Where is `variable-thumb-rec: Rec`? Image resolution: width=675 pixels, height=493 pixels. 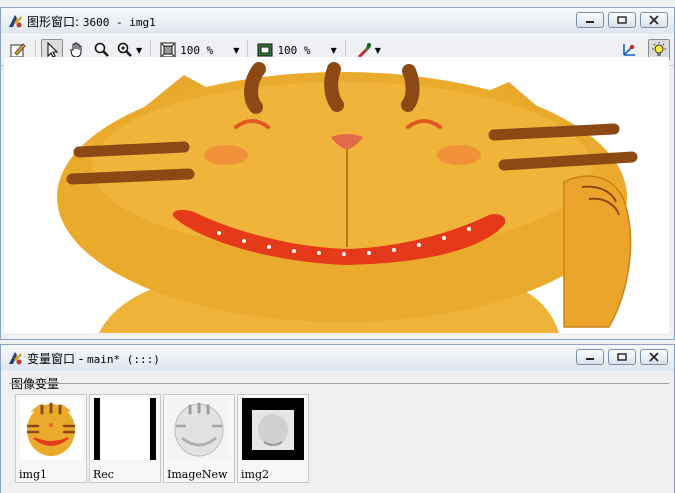
variable-thumb-rec: Rec is located at coordinates (125, 438).